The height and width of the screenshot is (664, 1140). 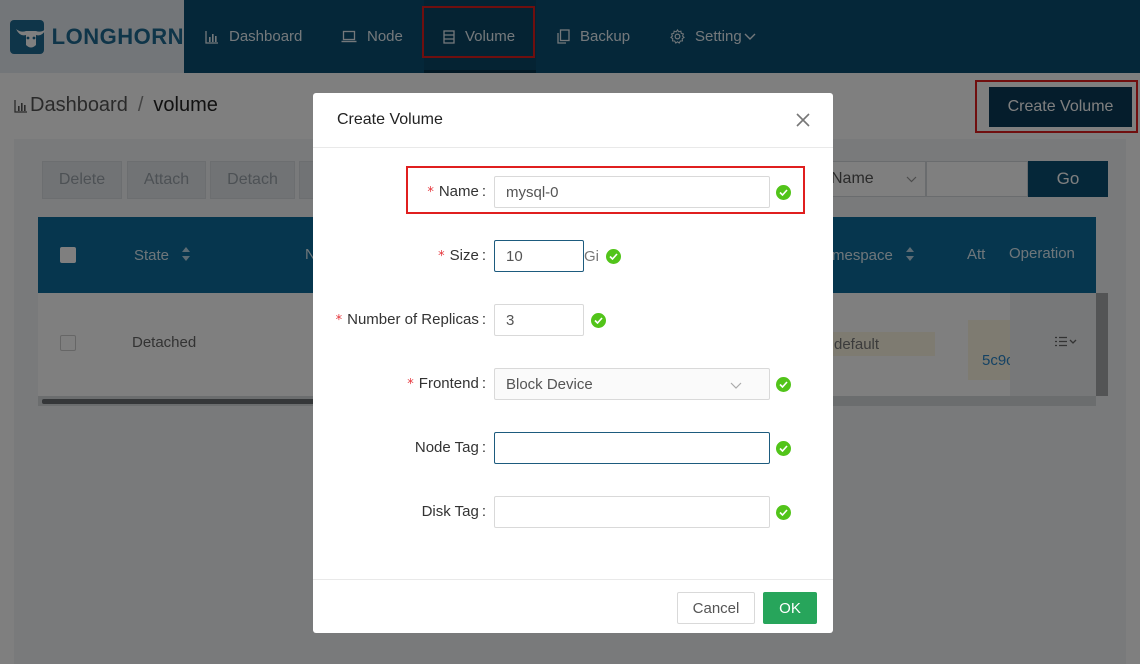 I want to click on node-tag-label: Node Tag:, so click(x=450, y=447).